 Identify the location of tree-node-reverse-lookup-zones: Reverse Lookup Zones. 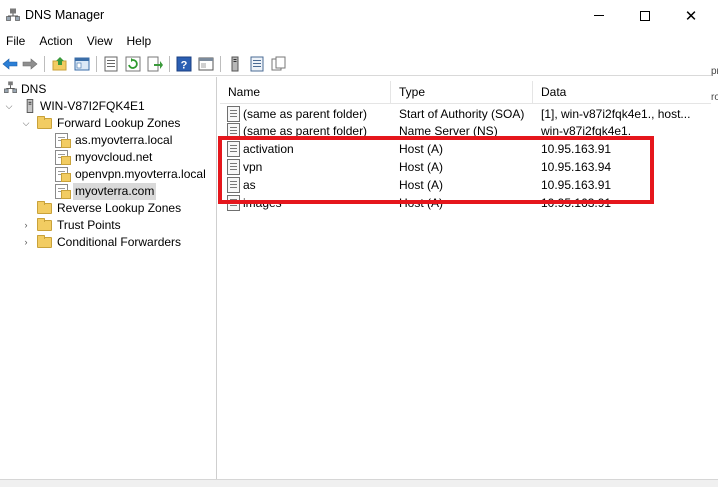
(105, 208).